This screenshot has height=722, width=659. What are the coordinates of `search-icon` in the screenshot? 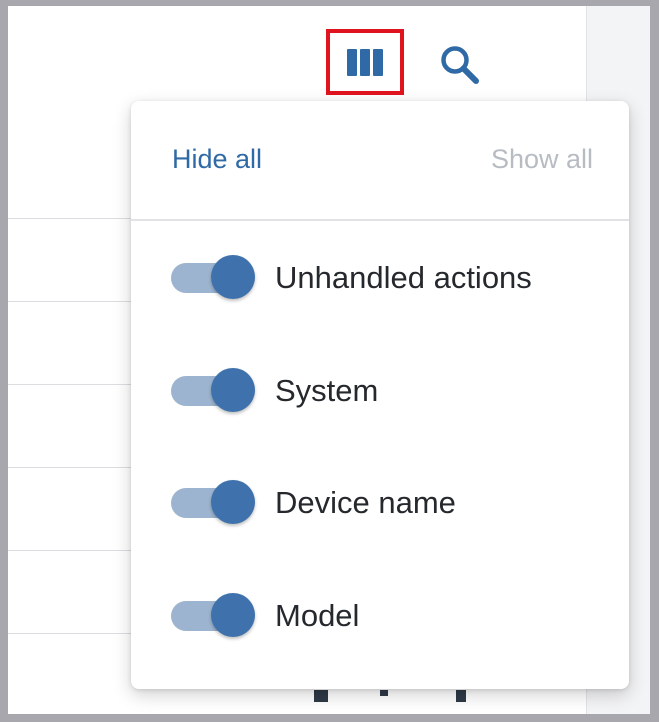 It's located at (460, 65).